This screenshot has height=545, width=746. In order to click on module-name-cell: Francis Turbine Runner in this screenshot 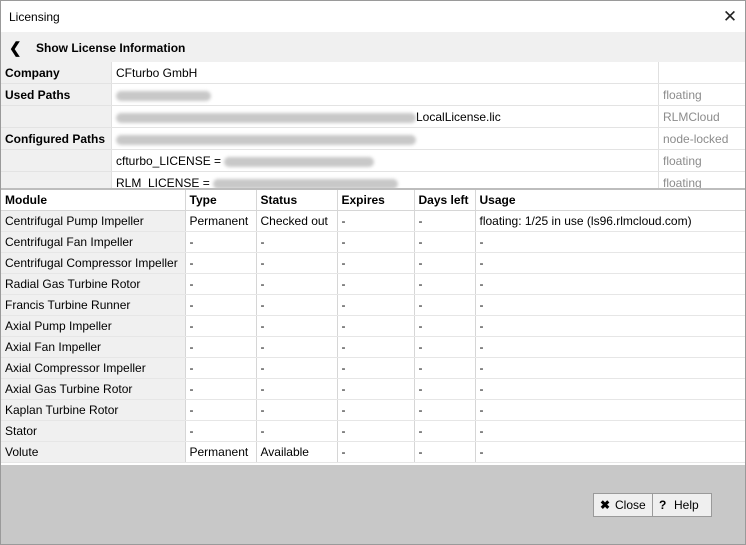, I will do `click(93, 305)`.